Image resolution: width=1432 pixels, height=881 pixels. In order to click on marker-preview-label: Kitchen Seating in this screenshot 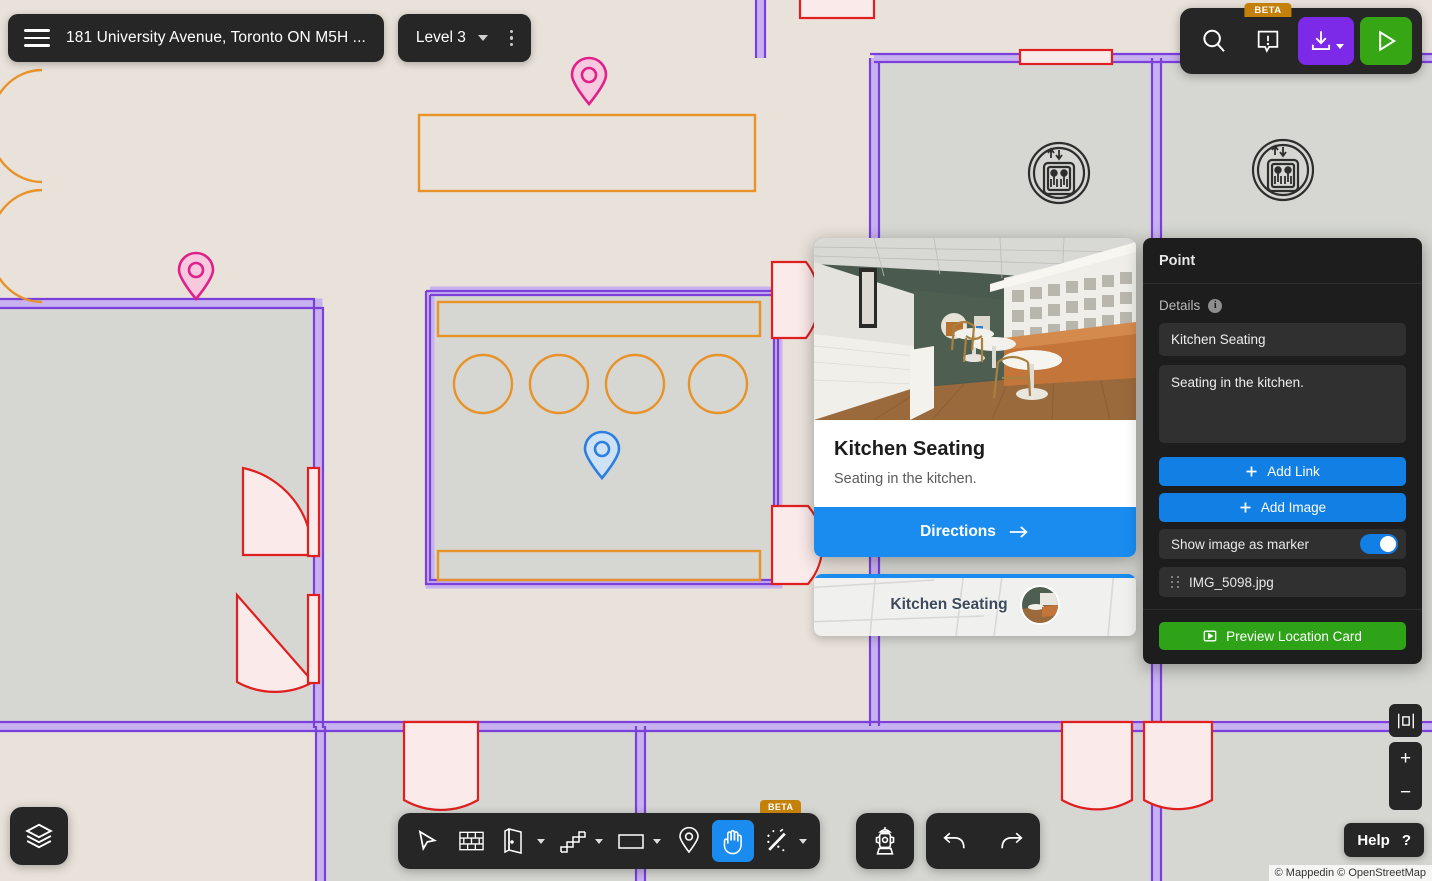, I will do `click(949, 604)`.